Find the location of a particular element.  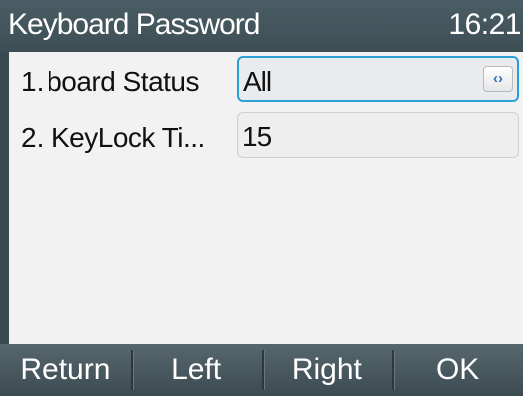

title-bar: Keyboard Password 16:21 is located at coordinates (261, 26).